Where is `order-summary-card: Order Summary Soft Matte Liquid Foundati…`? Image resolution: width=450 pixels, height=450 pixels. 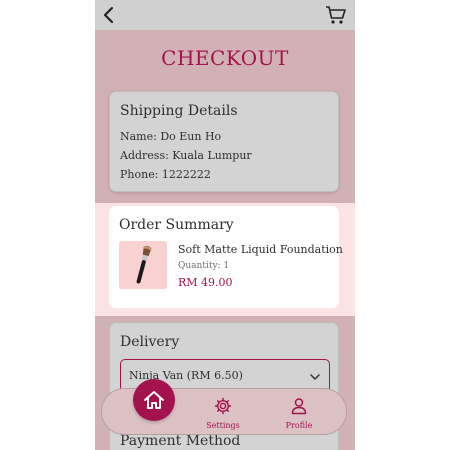
order-summary-card: Order Summary Soft Matte Liquid Foundati… is located at coordinates (226, 257).